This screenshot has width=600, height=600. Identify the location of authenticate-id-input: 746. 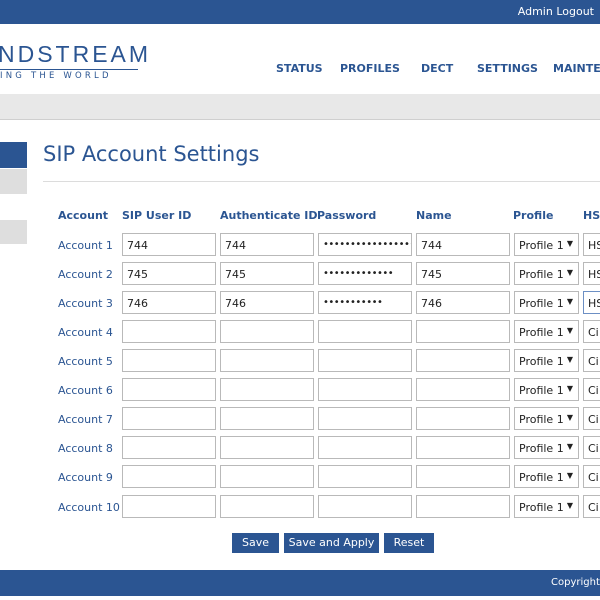
(267, 302).